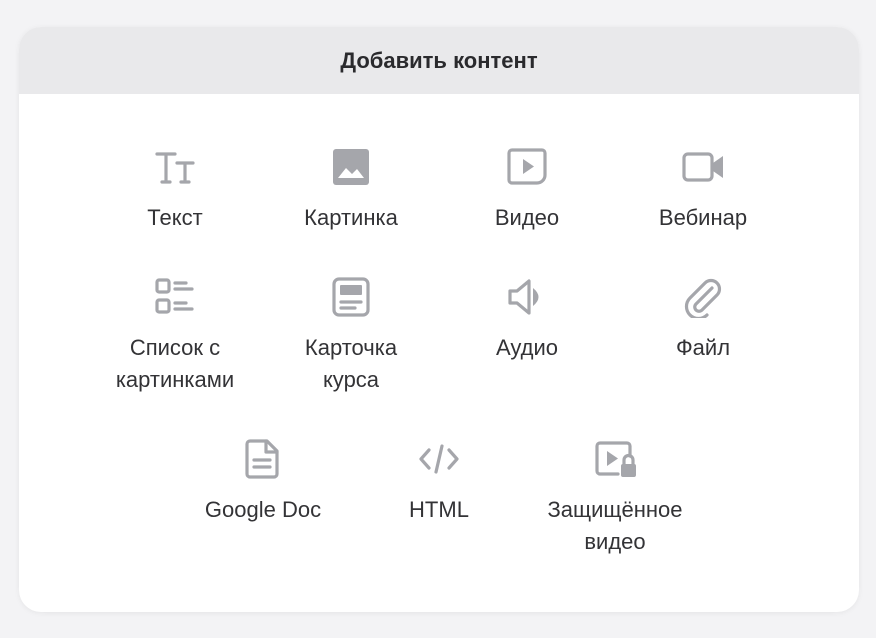 This screenshot has height=638, width=876. Describe the element at coordinates (615, 459) in the screenshot. I see `protected-video-icon` at that location.